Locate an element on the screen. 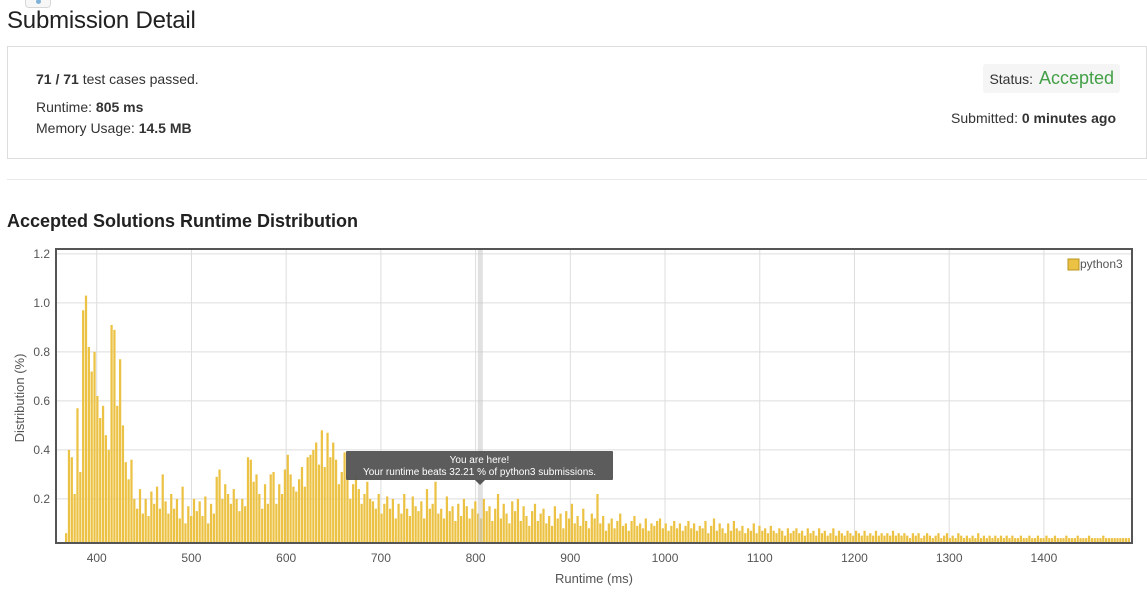 The image size is (1147, 596). chart-legend: python3 is located at coordinates (1095, 264).